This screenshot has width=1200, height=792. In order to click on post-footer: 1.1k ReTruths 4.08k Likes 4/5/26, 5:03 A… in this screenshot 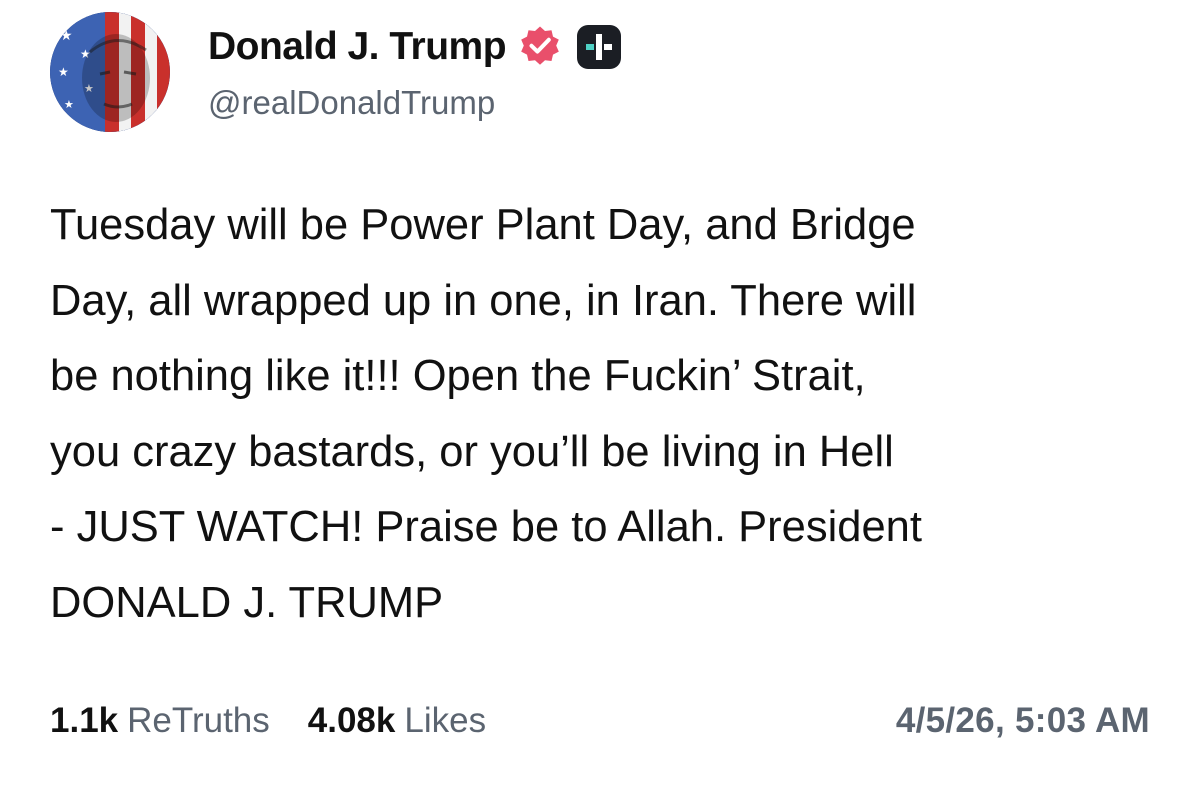, I will do `click(600, 721)`.